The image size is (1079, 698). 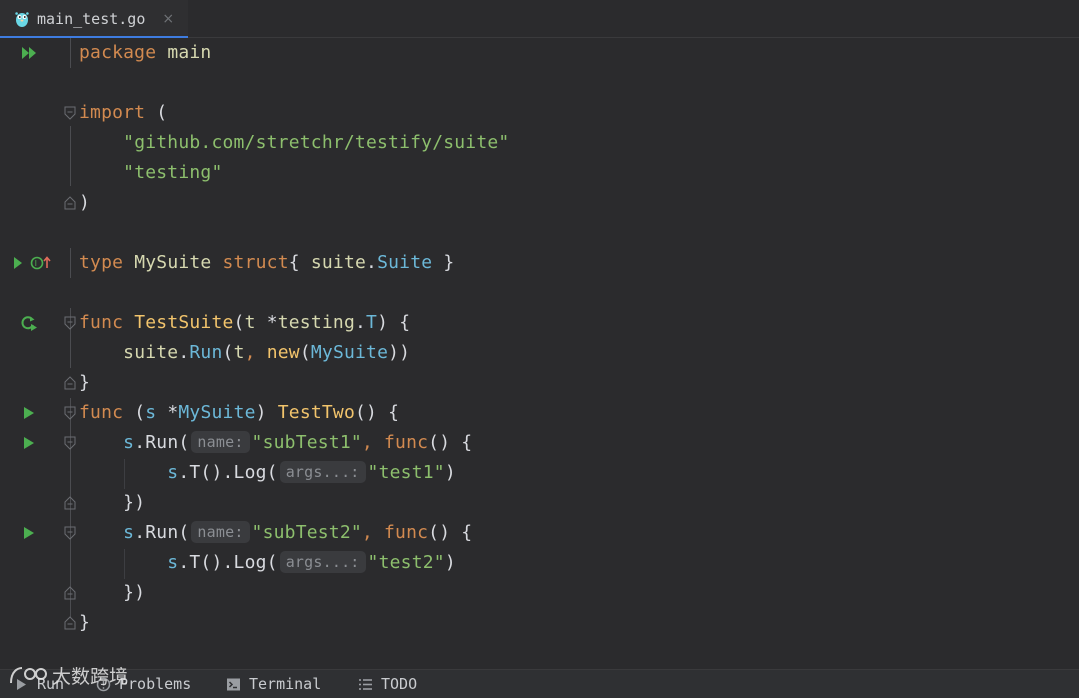 What do you see at coordinates (539, 533) in the screenshot?
I see `code-line-17: s.Run(name: "subTest2", func() {` at bounding box center [539, 533].